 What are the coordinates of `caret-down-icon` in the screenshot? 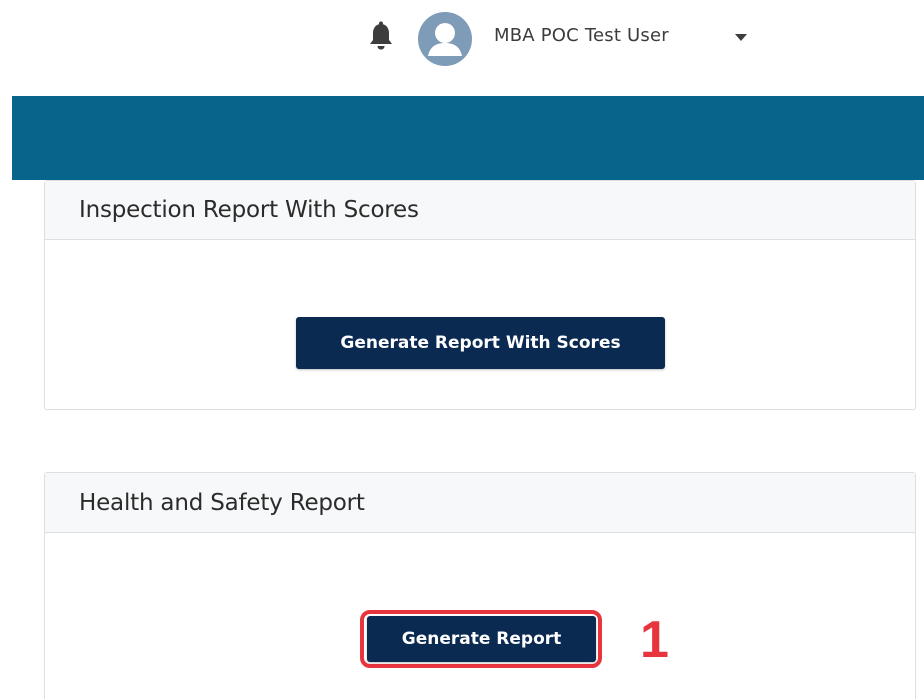 It's located at (741, 37).